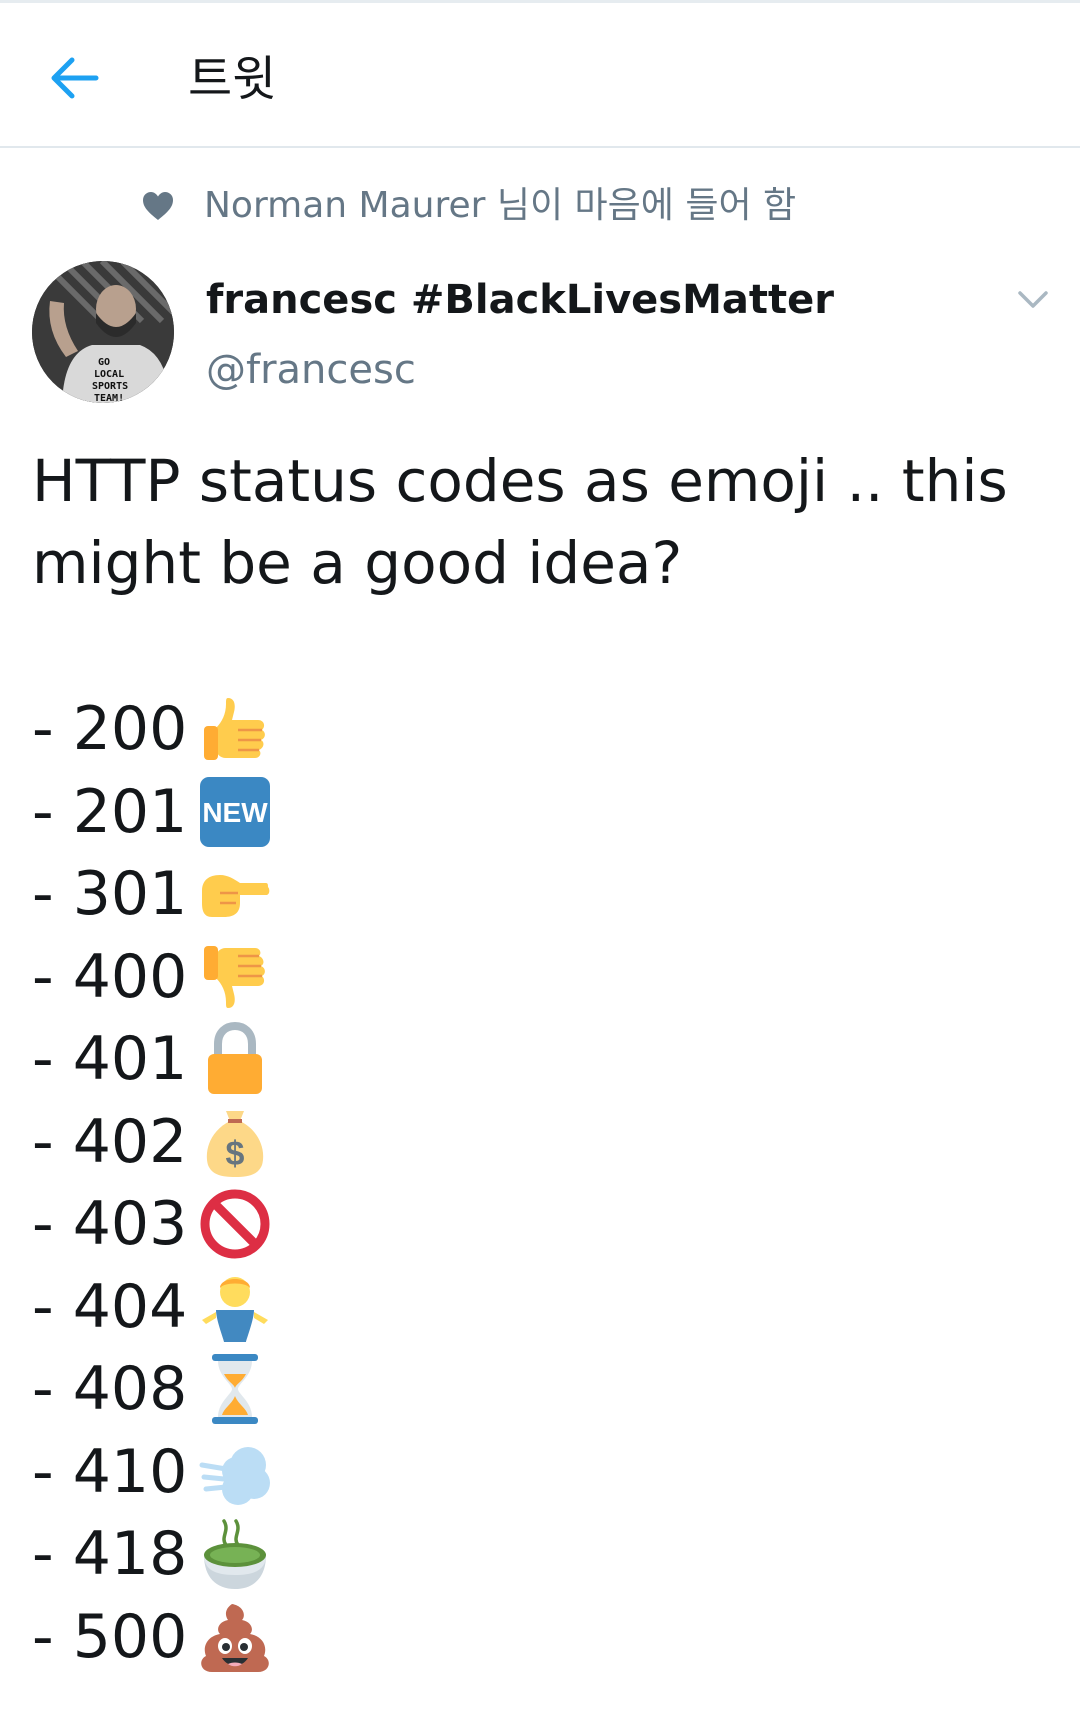  I want to click on svg-text: GO, so click(104, 362).